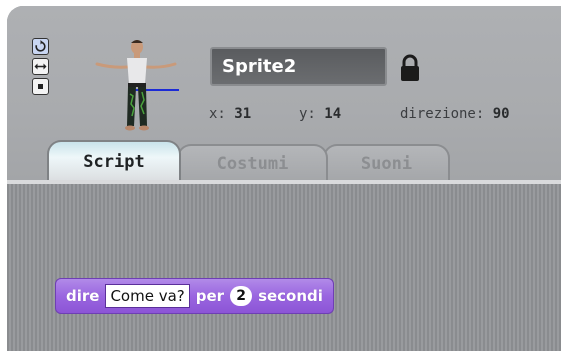 Image resolution: width=561 pixels, height=354 pixels. What do you see at coordinates (410, 68) in the screenshot?
I see `lock-icon` at bounding box center [410, 68].